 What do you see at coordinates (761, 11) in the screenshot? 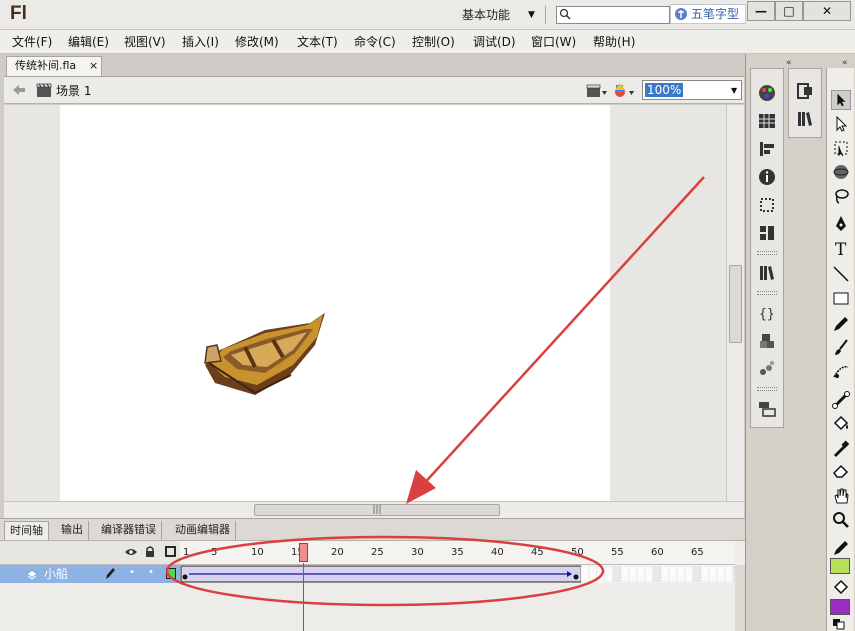
I see `minimize-button: —` at bounding box center [761, 11].